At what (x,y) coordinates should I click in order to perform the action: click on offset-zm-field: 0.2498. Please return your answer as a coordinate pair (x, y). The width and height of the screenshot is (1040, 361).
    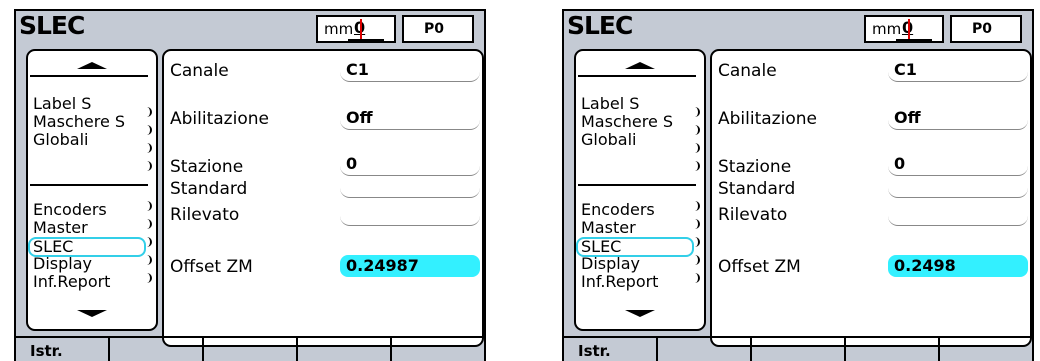
    Looking at the image, I should click on (958, 266).